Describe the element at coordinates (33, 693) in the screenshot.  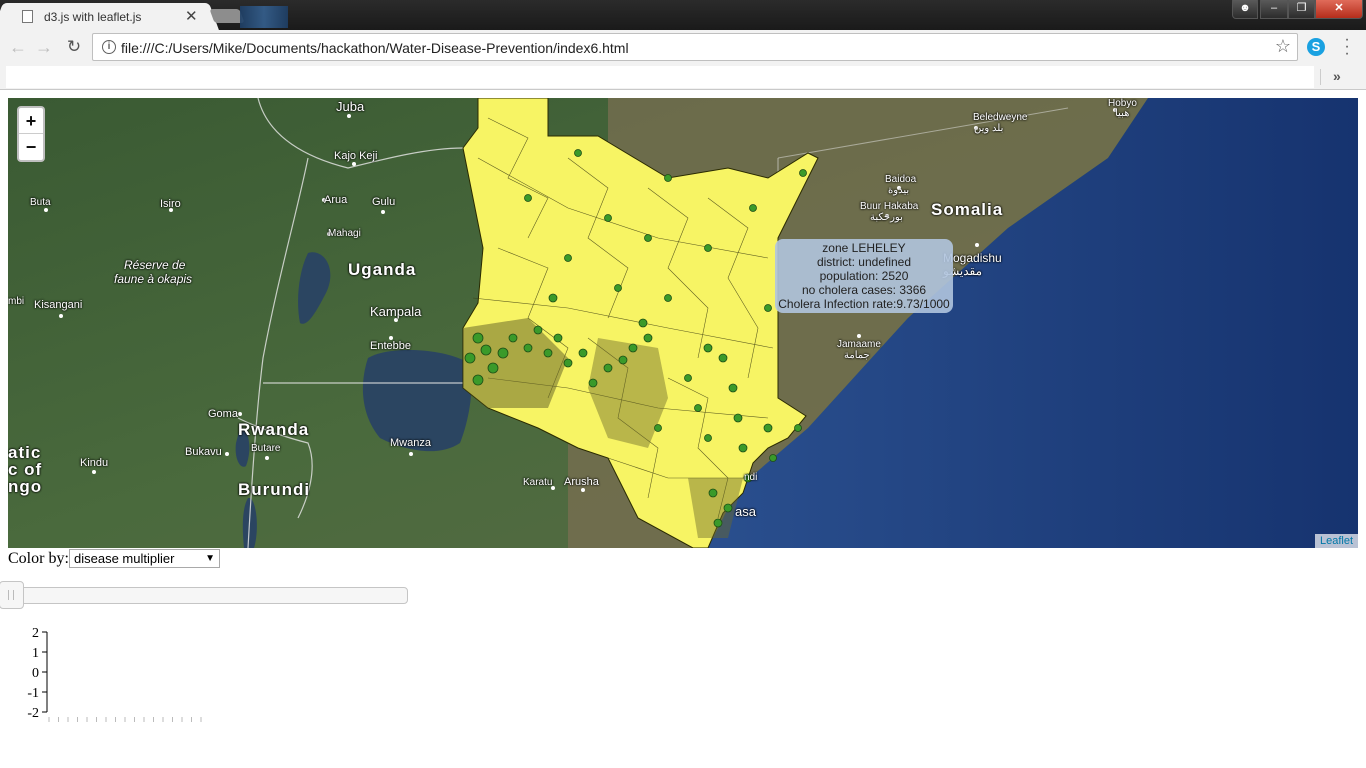
I see `y-tick-label: -1` at that location.